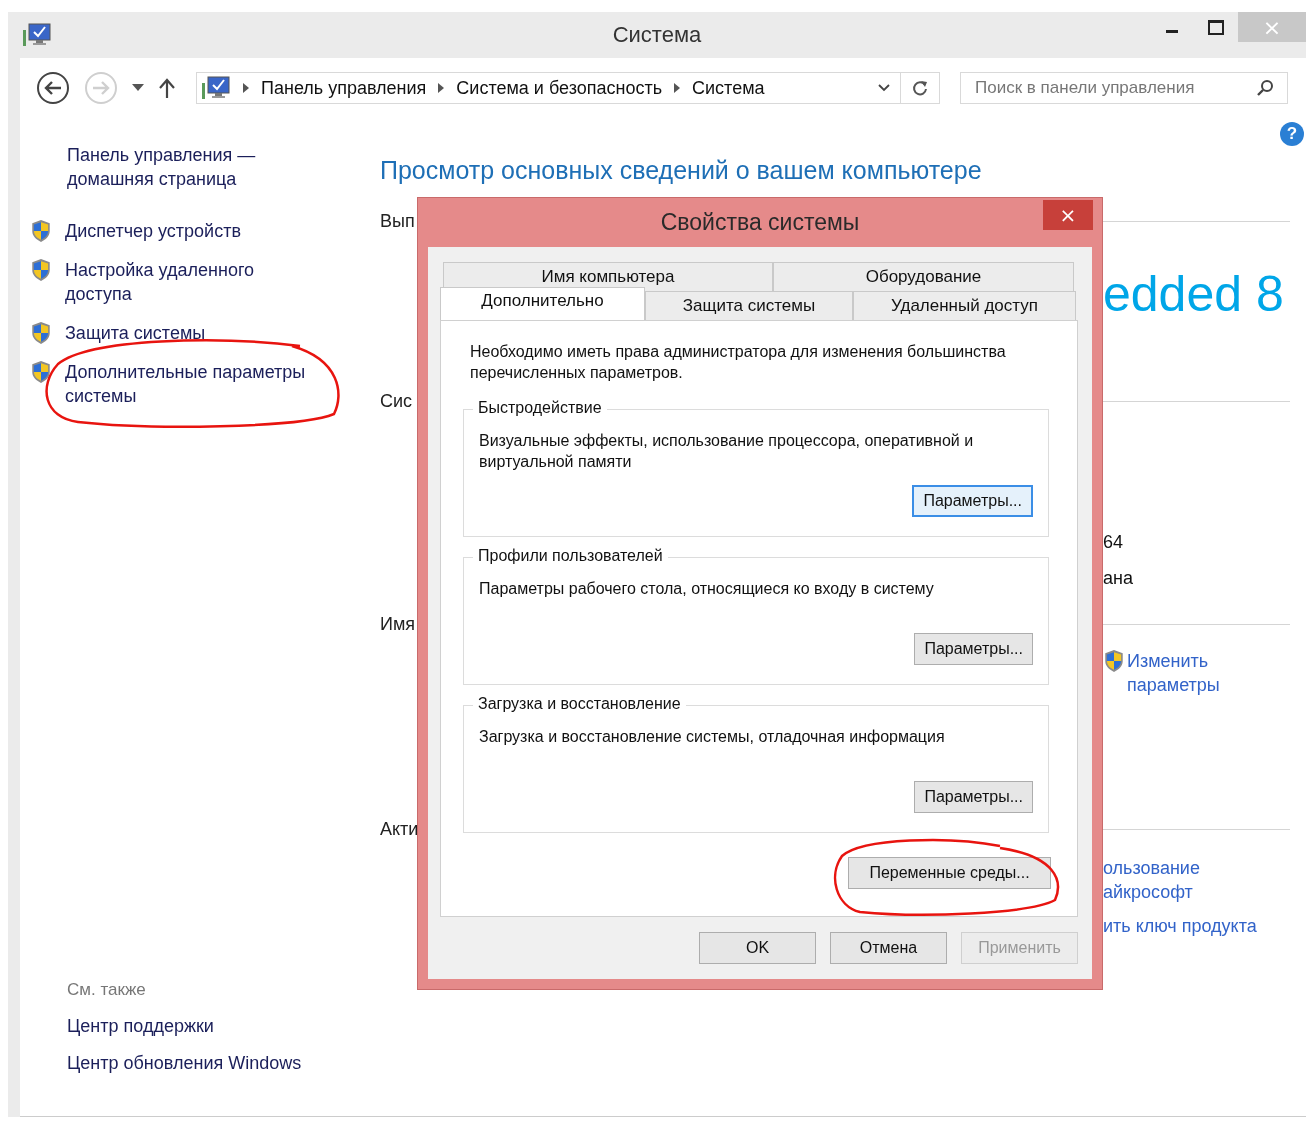 The height and width of the screenshot is (1121, 1306). Describe the element at coordinates (760, 222) in the screenshot. I see `dialog-title: Свойства системы` at that location.